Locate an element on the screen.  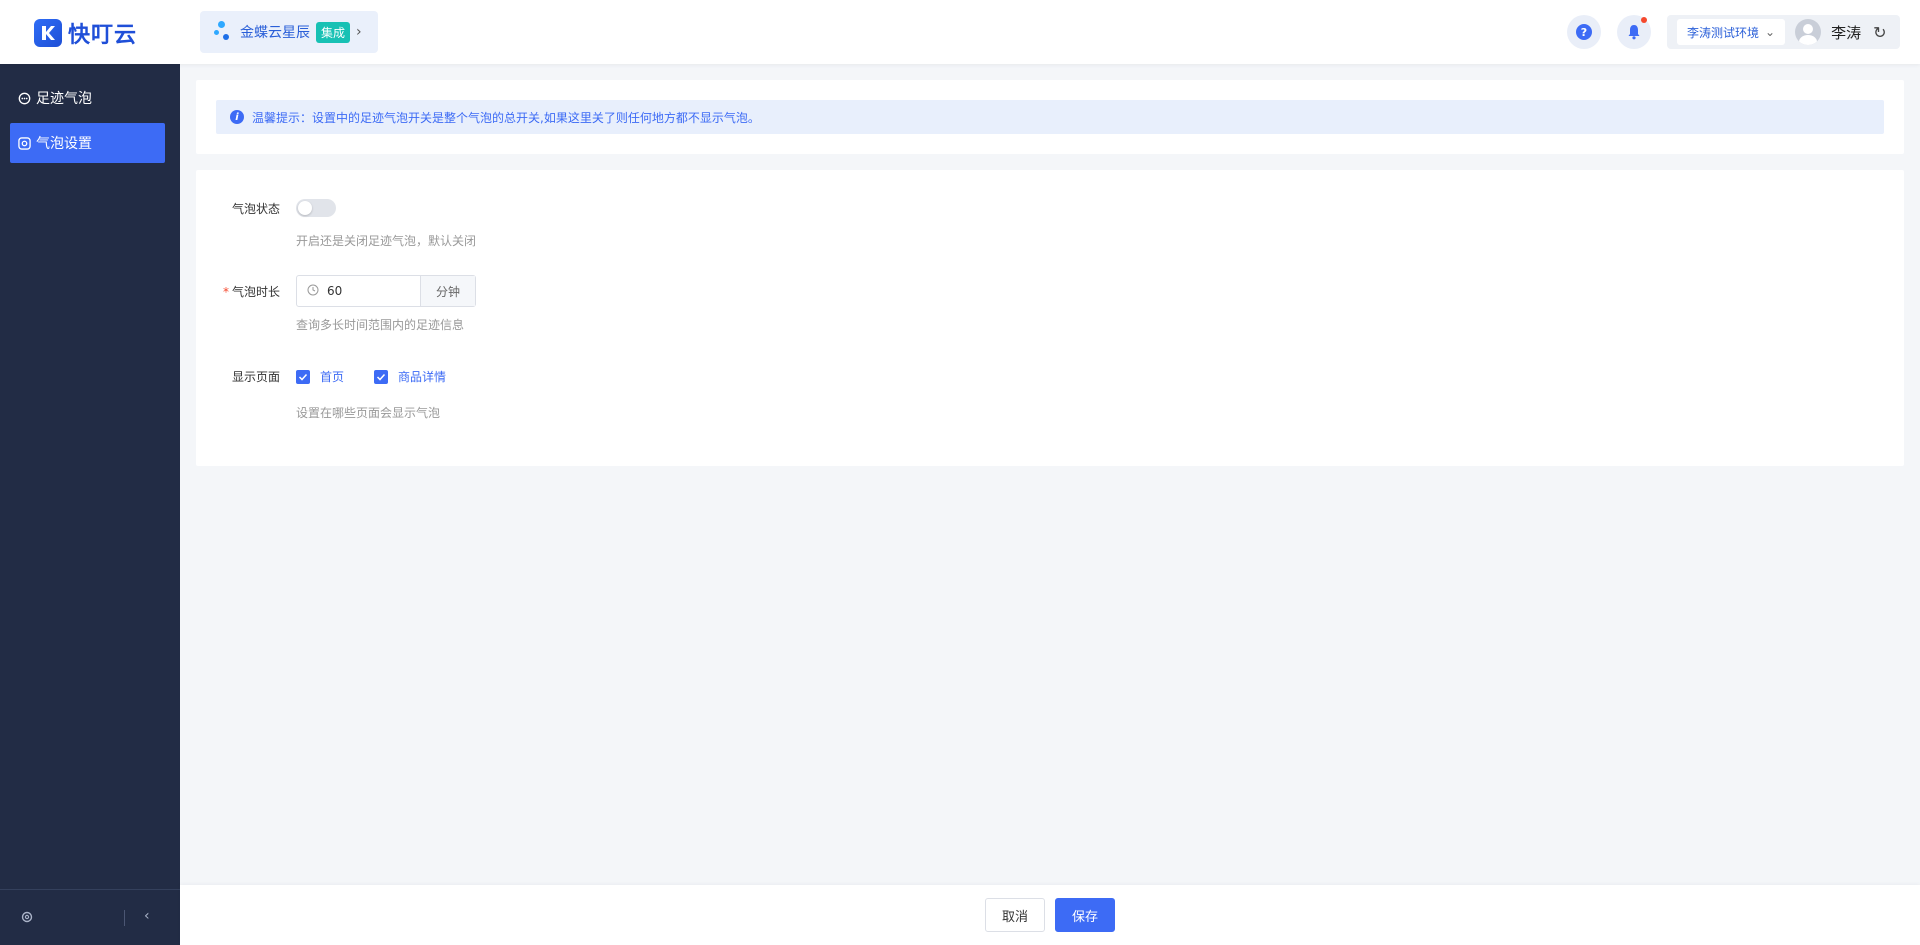
cancel-button: 取消 is located at coordinates (1015, 915).